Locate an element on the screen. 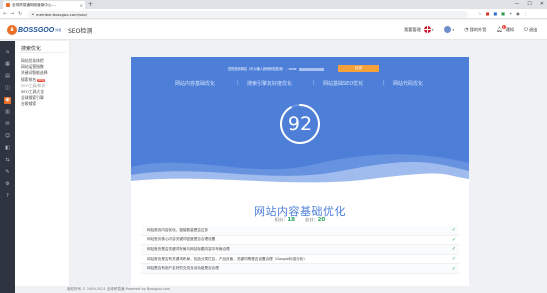  logout-label: 退出 is located at coordinates (533, 29).